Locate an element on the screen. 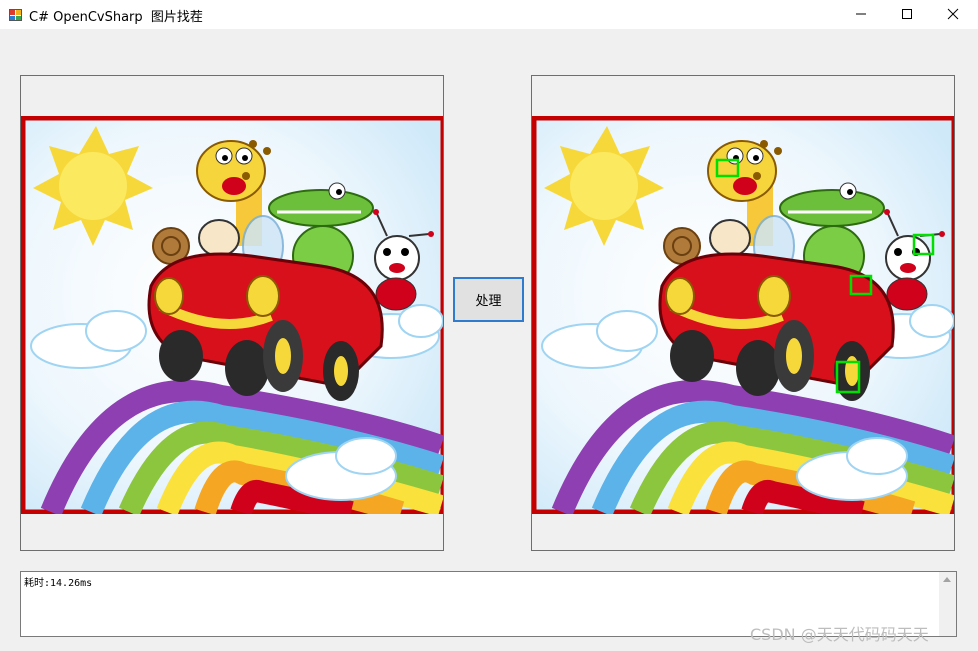 The width and height of the screenshot is (978, 651). watermark: CSDN @天天代码码天天 is located at coordinates (839, 634).